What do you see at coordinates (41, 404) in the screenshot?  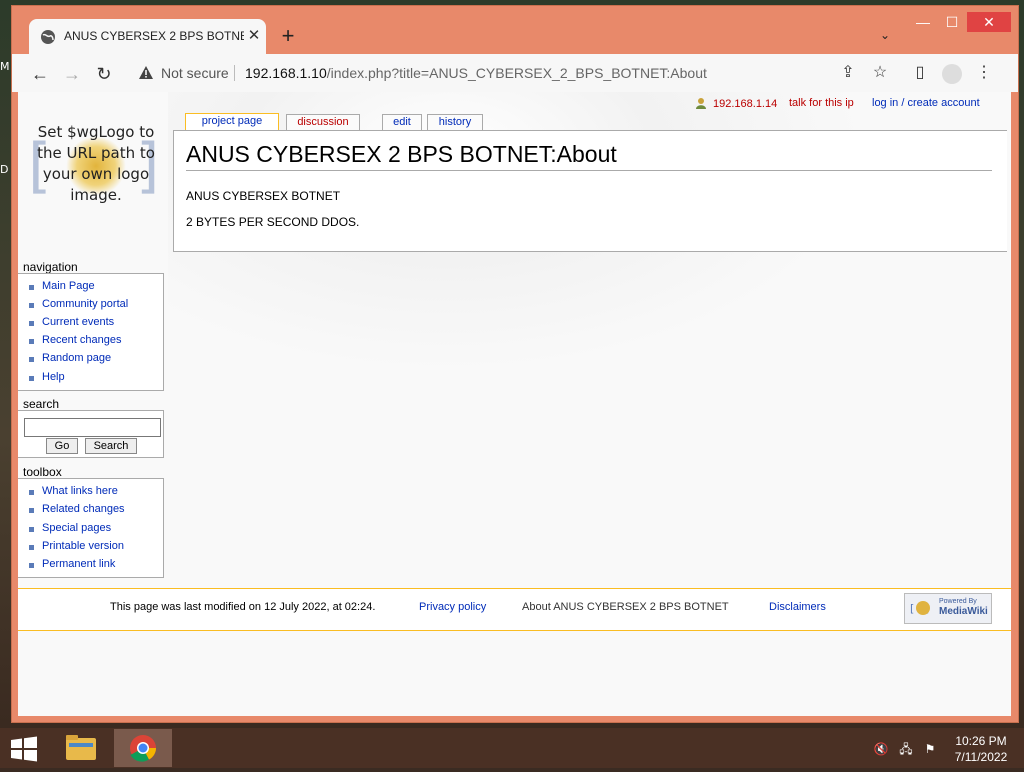 I see `search-heading: search` at bounding box center [41, 404].